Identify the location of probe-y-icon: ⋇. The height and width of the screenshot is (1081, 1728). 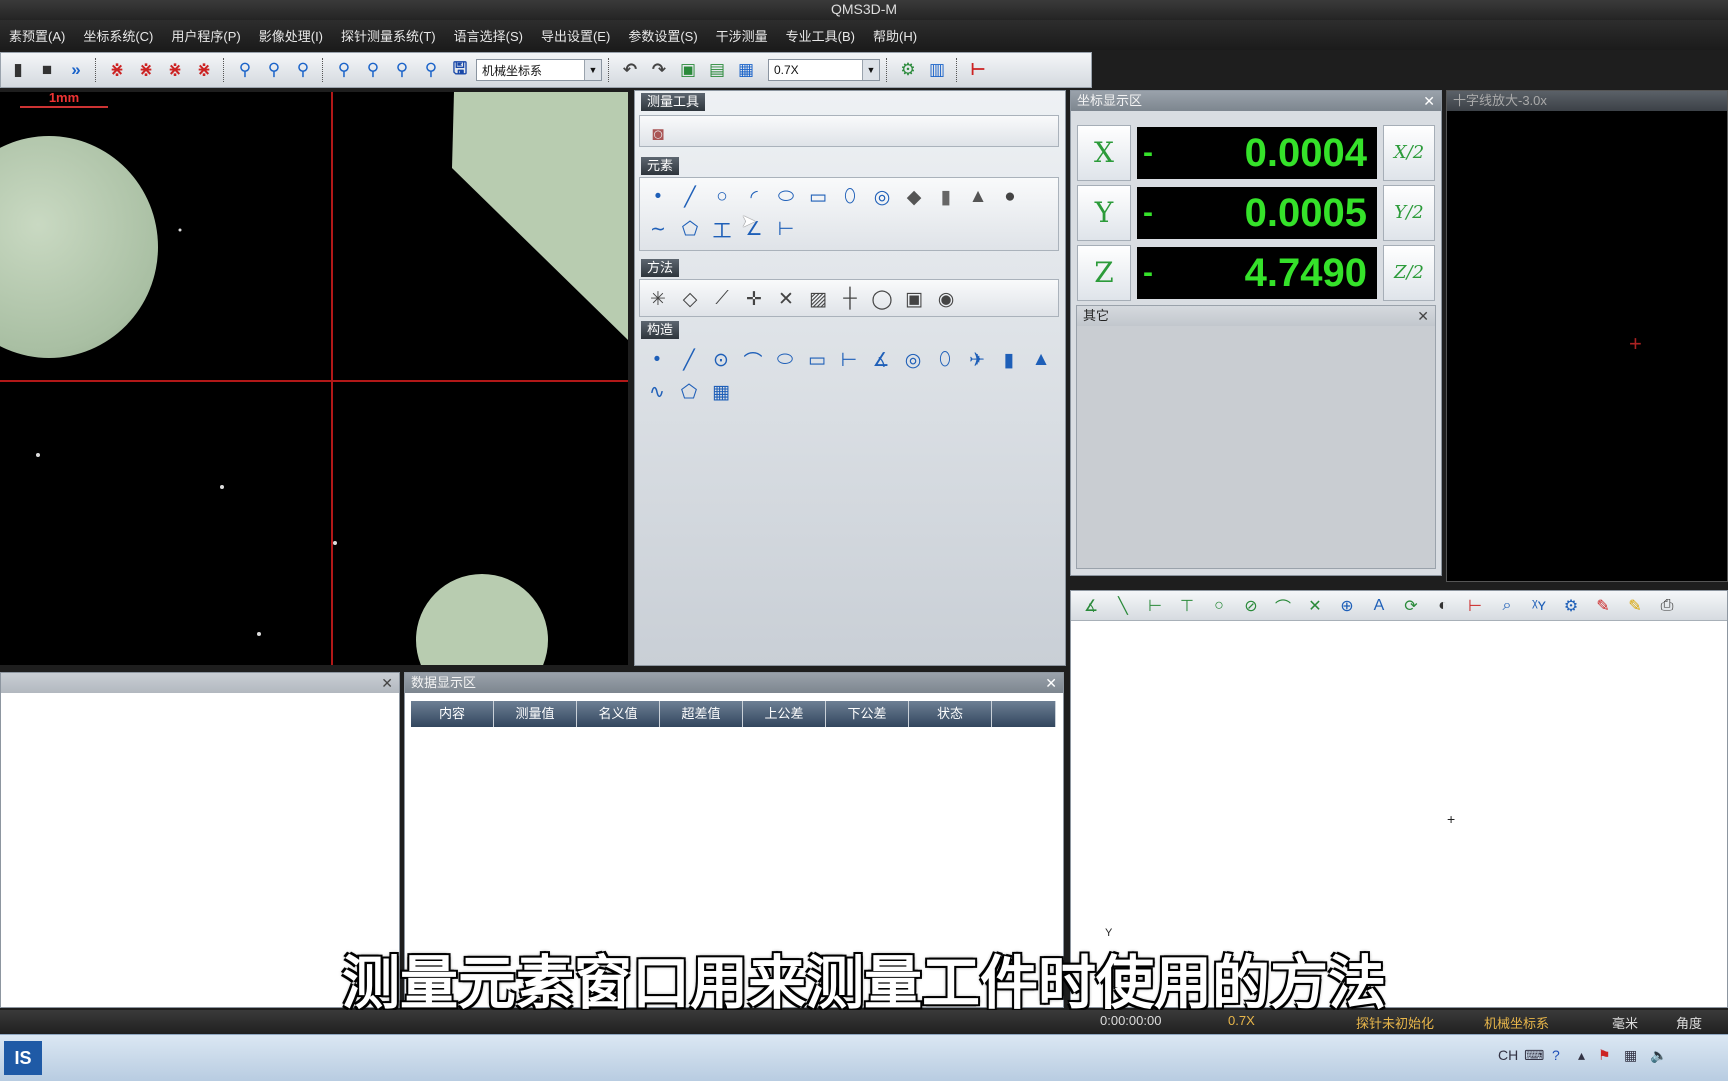
(175, 70).